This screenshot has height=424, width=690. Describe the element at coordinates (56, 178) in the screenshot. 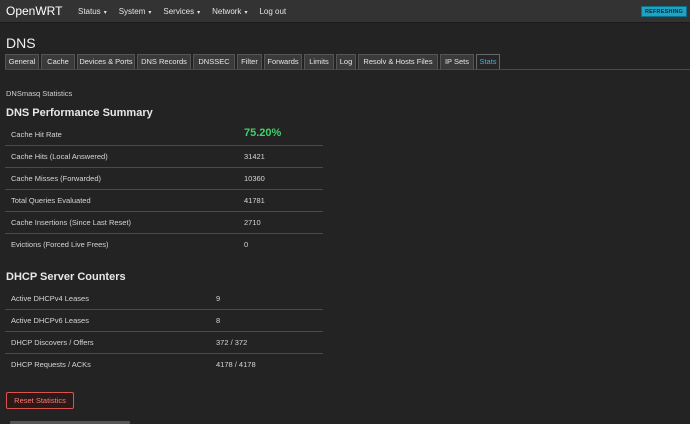

I see `stat-label: Cache Misses (Forwarded)` at that location.